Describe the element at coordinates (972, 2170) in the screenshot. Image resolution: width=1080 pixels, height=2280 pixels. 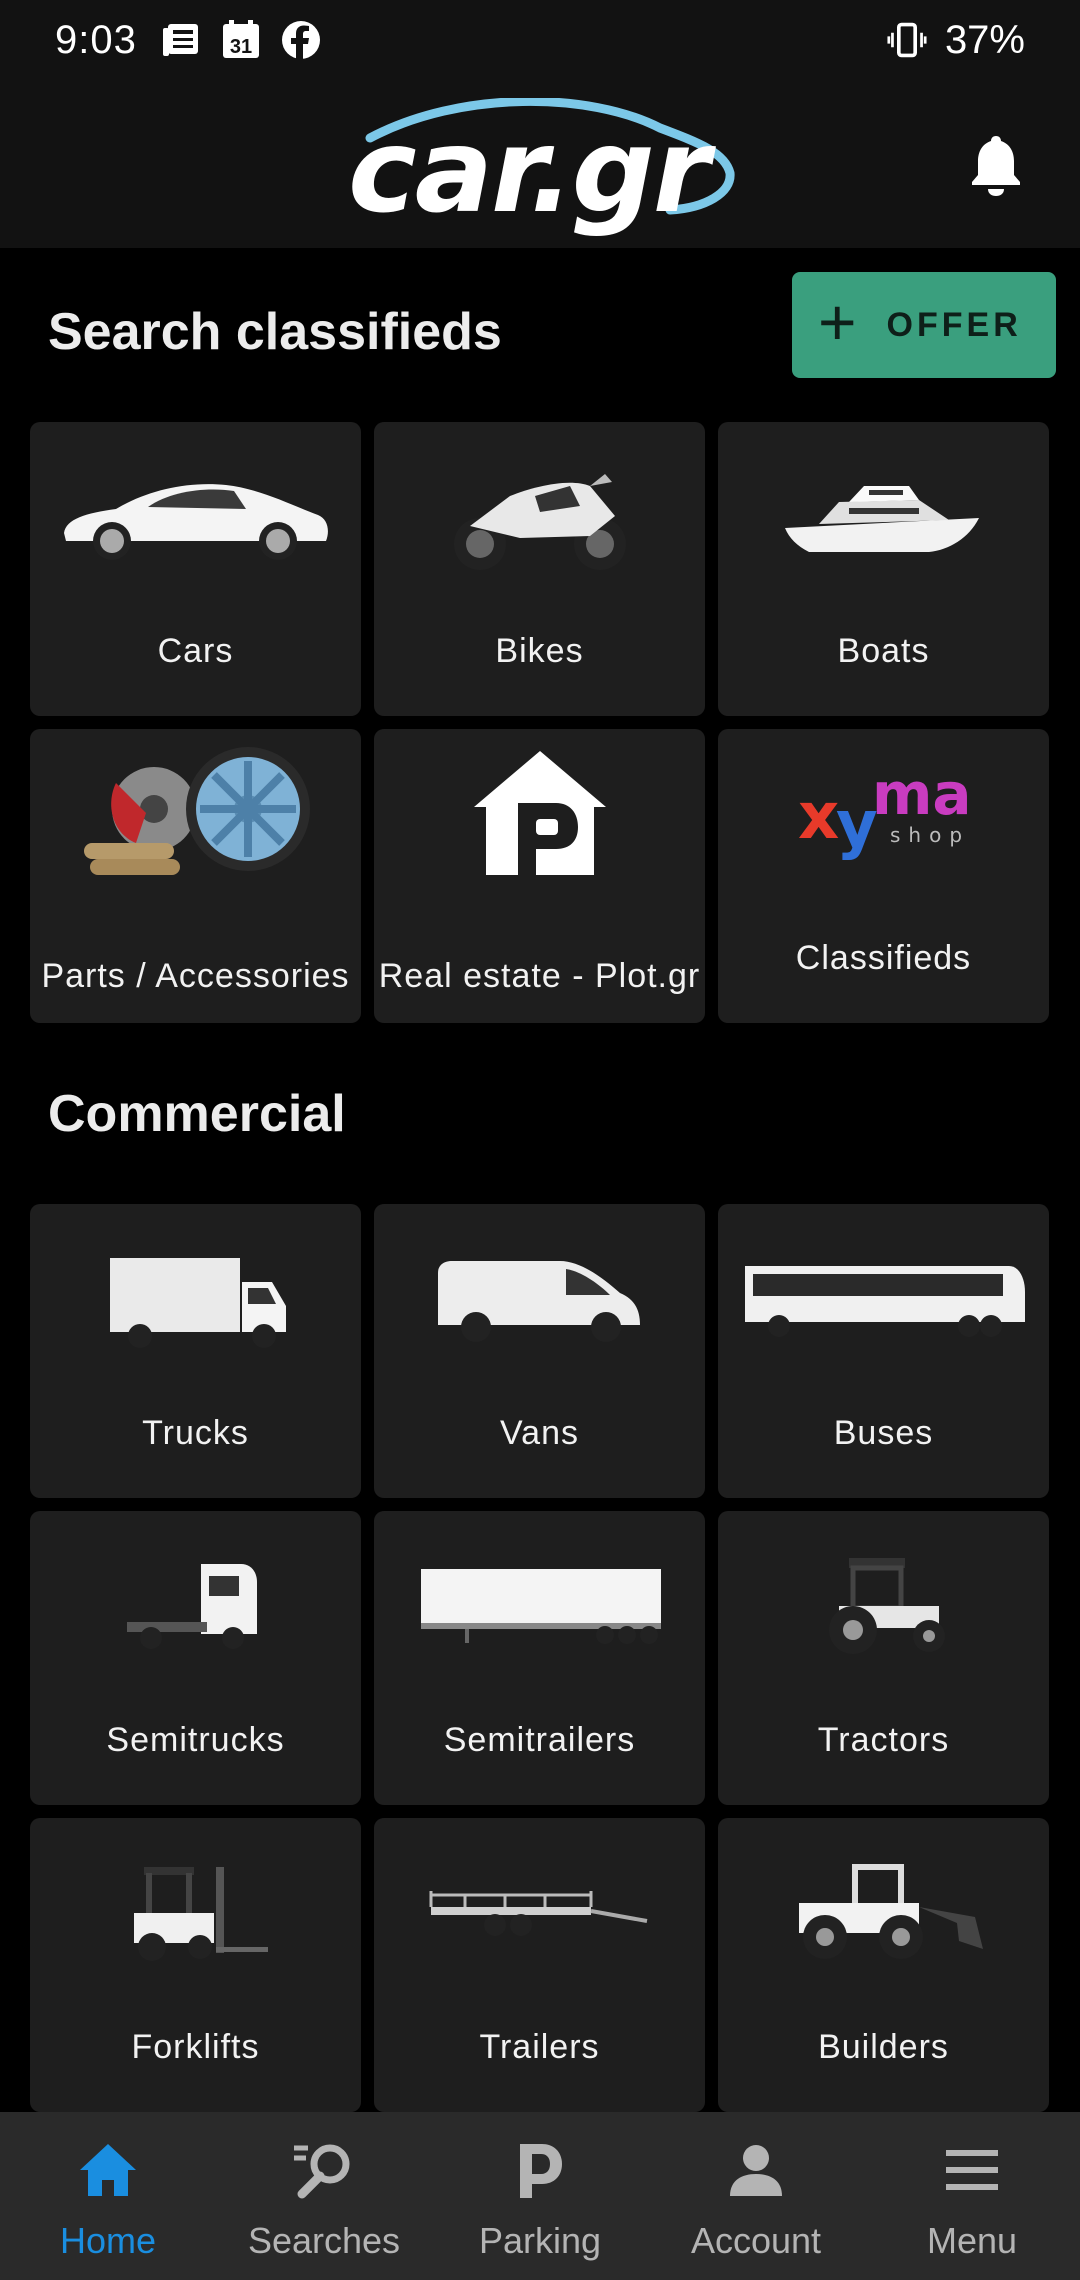
I see `menu-icon` at that location.